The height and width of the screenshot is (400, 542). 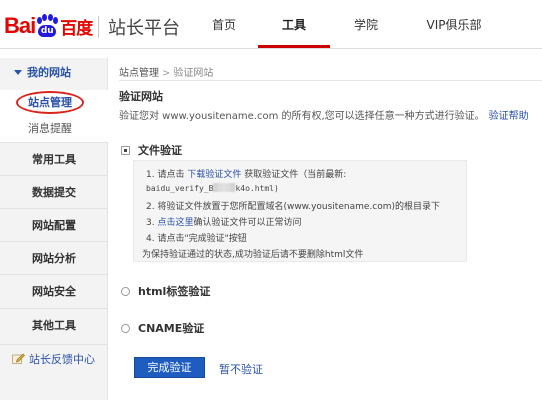 I want to click on breadcrumb-divider, so click(x=330, y=80).